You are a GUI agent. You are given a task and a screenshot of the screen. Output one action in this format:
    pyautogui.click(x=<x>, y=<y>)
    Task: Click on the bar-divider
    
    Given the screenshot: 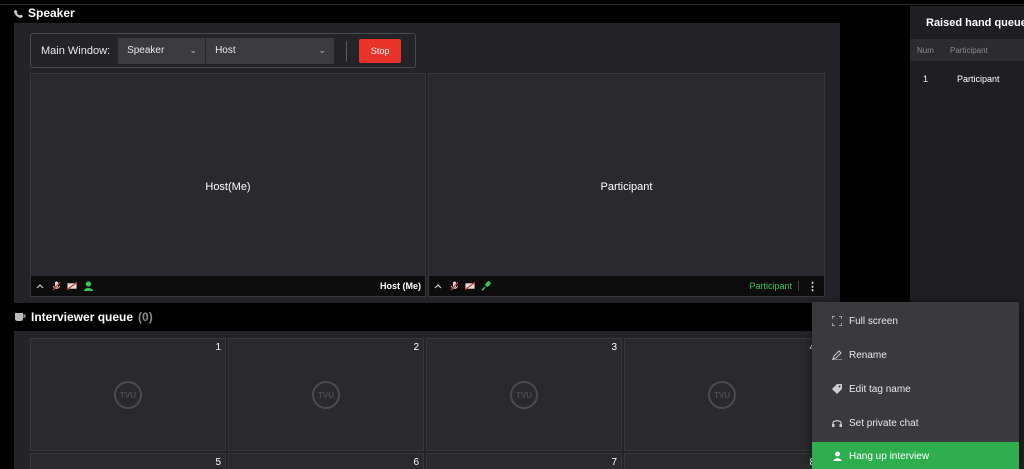 What is the action you would take?
    pyautogui.click(x=798, y=286)
    